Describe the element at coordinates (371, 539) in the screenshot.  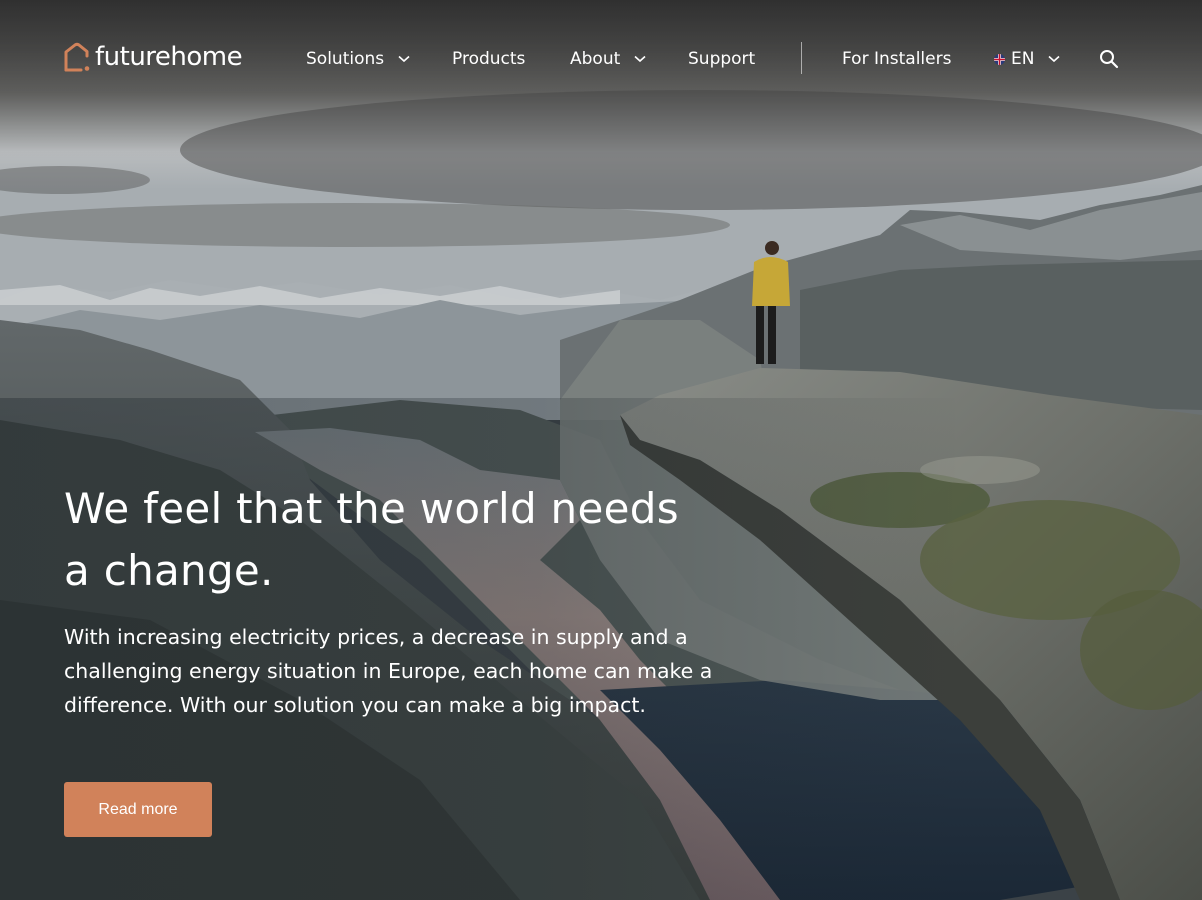
I see `hero-title: We feel that the world needs a change.` at that location.